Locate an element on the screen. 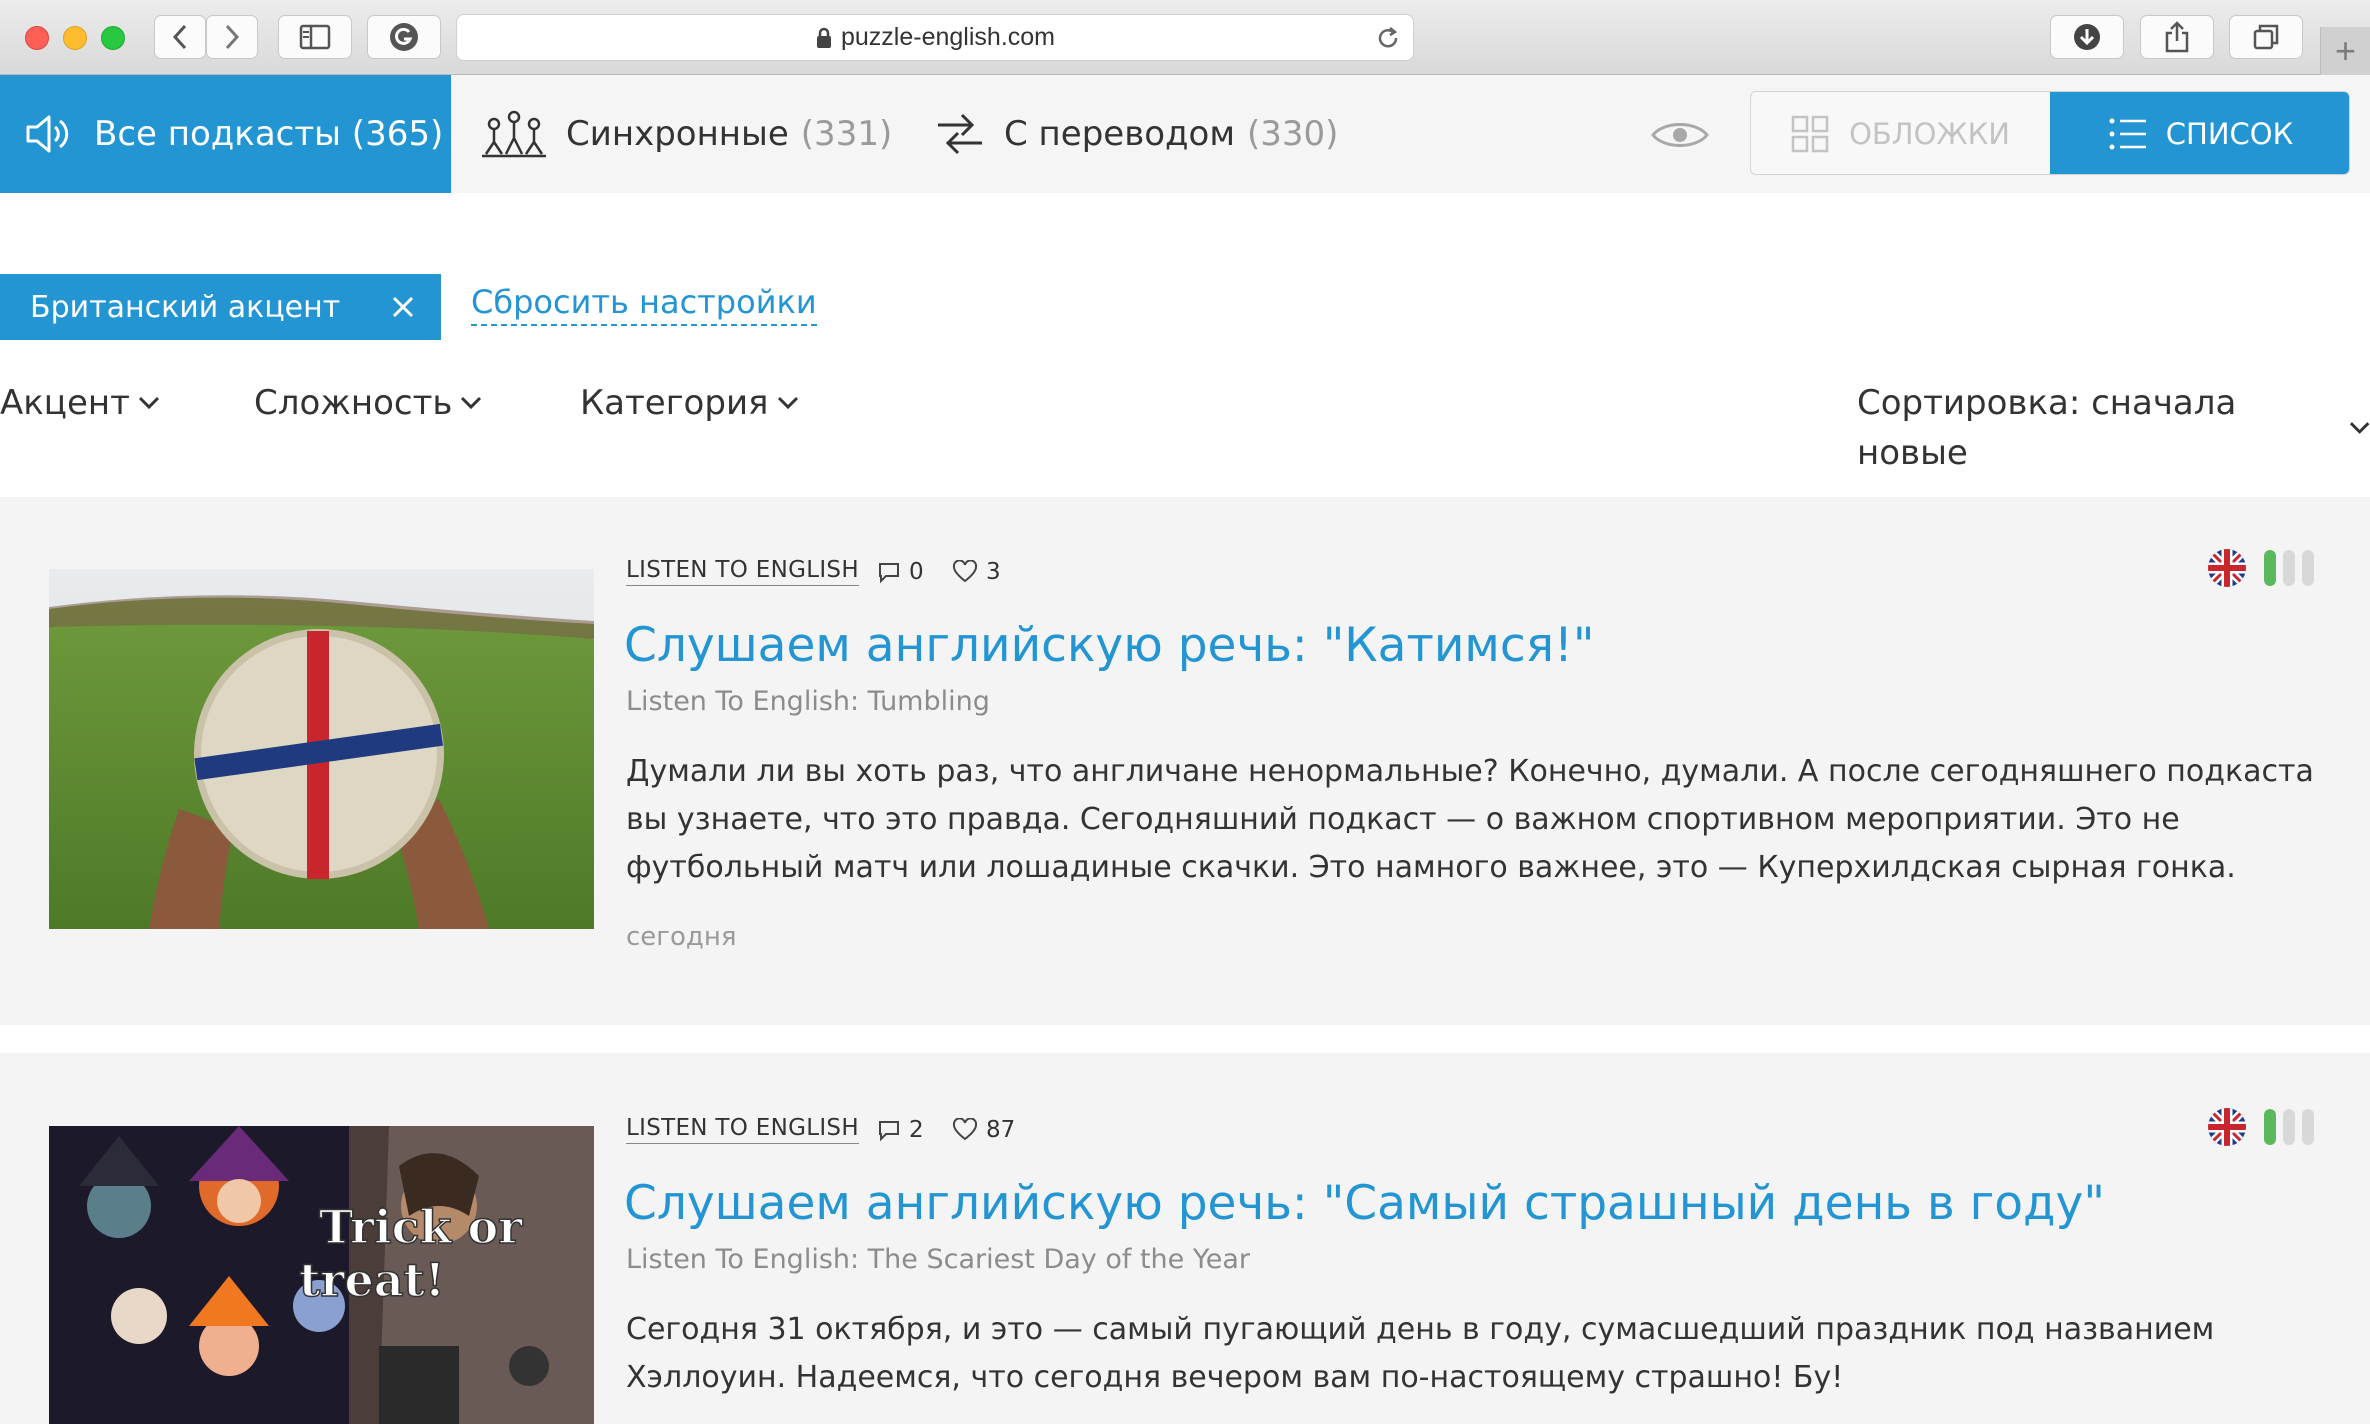 The image size is (2370, 1424). download-icon is located at coordinates (2087, 37).